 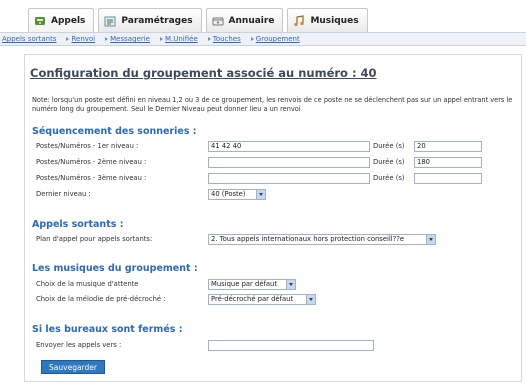 I want to click on section-sequencement: Séquencement des sonneries :, so click(x=114, y=131).